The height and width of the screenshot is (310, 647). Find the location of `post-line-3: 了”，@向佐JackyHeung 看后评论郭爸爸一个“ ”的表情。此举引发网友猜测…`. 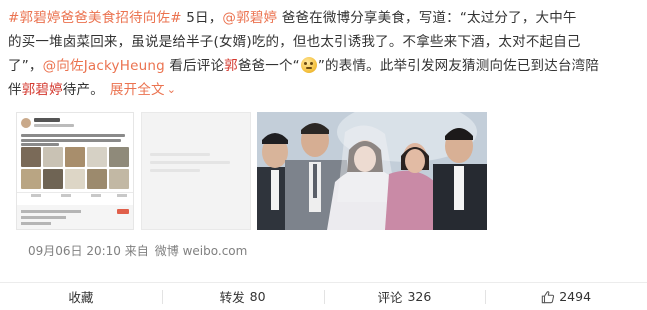

post-line-3: 了”，@向佐JackyHeung 看后评论郭爸爸一个“ ”的表情。此举引发网友猜测… is located at coordinates (304, 65).